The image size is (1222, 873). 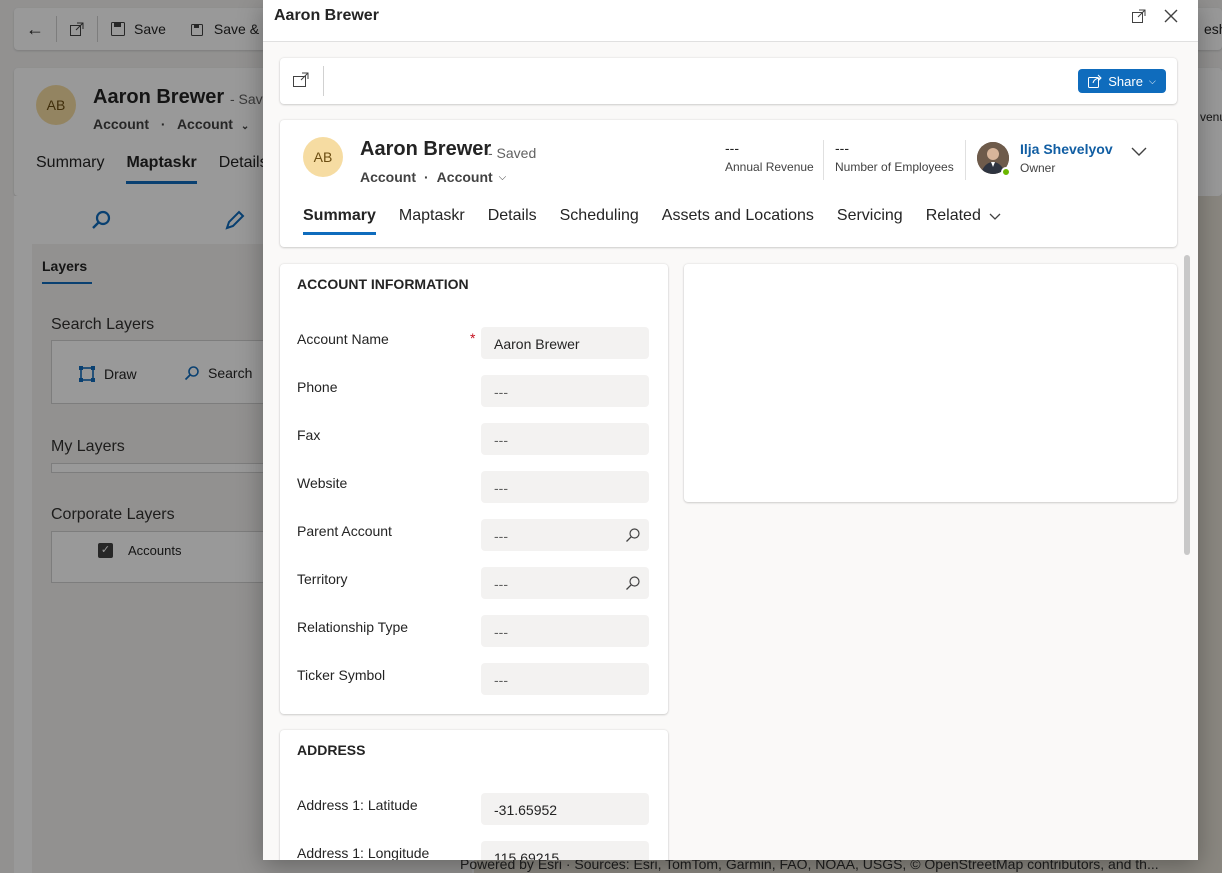 I want to click on owner-name-link: Ilja Shevelyov, so click(x=1066, y=149).